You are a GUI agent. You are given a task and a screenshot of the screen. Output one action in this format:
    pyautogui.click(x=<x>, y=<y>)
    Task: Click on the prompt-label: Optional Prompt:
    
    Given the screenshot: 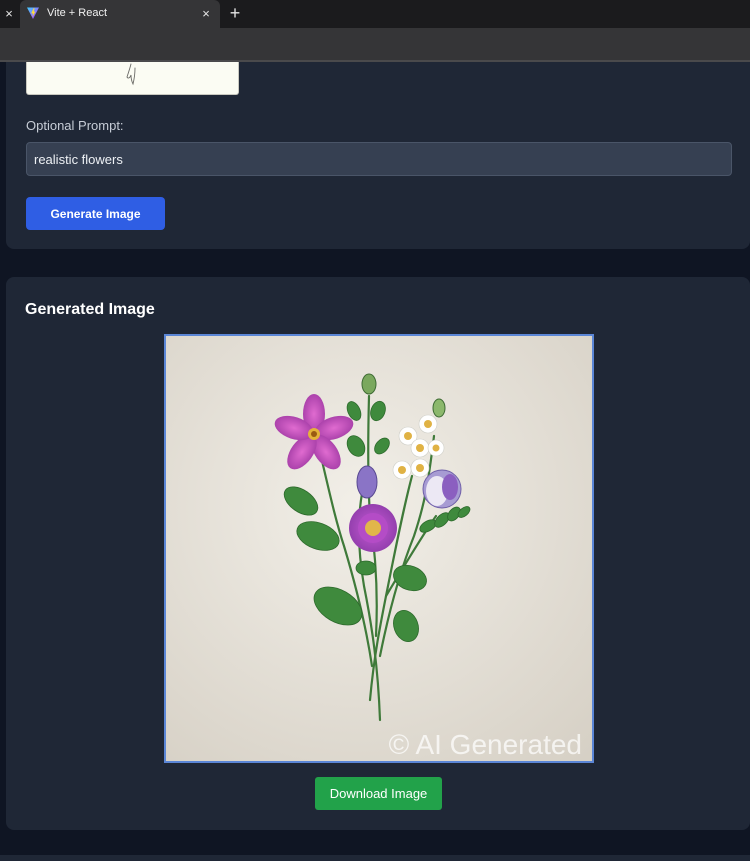 What is the action you would take?
    pyautogui.click(x=75, y=125)
    